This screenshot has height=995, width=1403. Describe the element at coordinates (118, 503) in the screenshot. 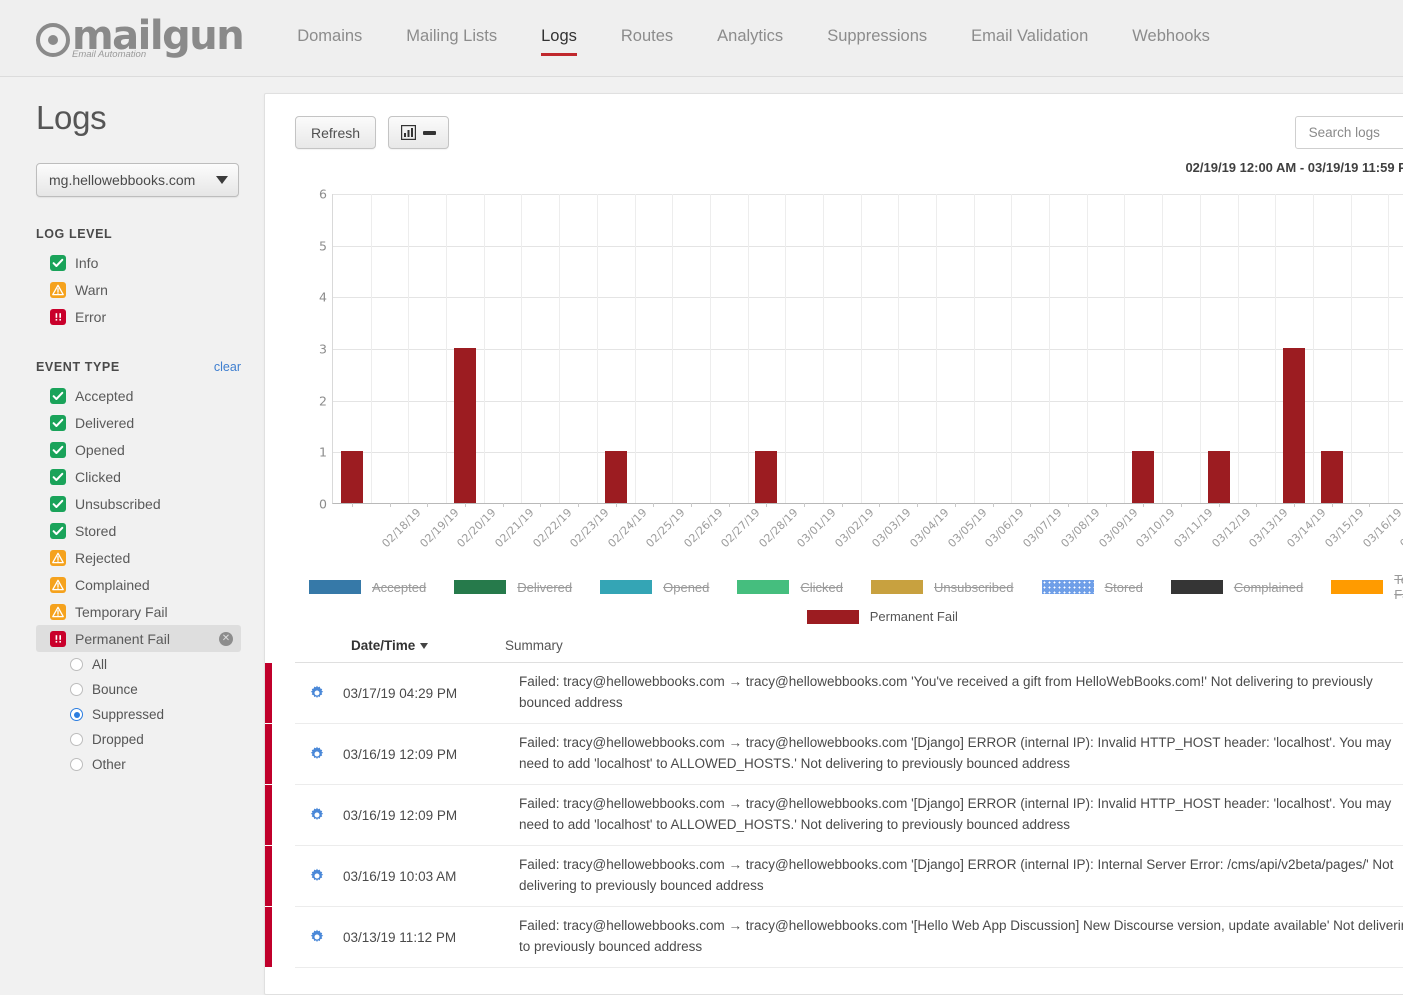

I see `filter-label: Unsubscribed` at that location.